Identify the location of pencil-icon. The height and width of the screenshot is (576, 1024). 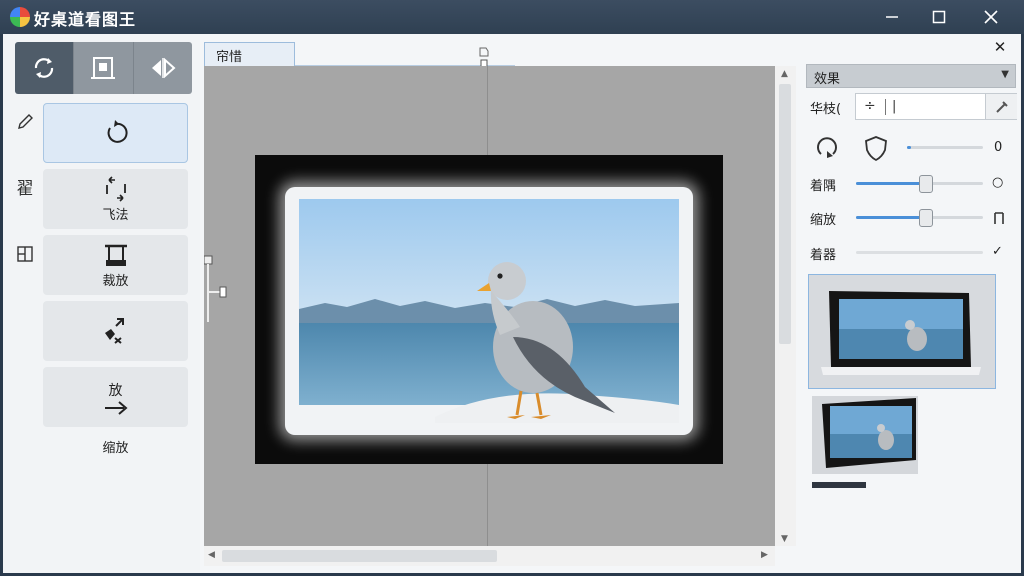
(25, 121).